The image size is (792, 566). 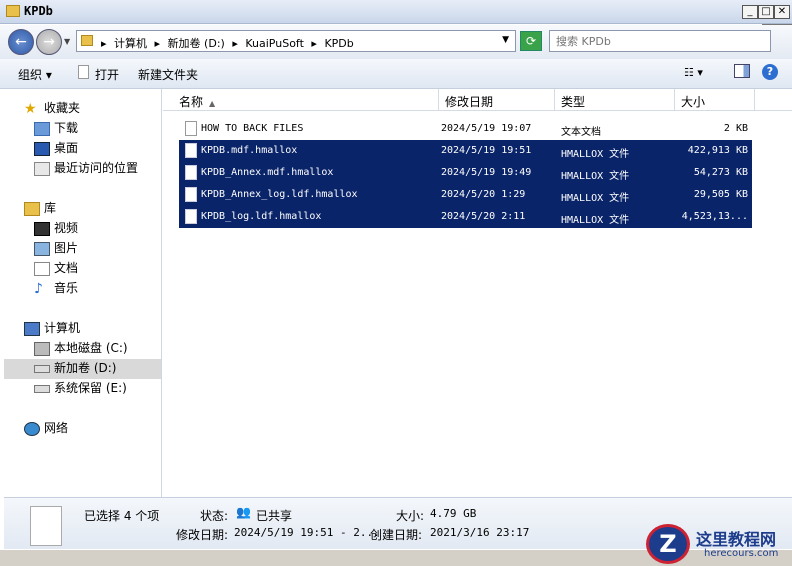 What do you see at coordinates (660, 41) in the screenshot?
I see `search-input` at bounding box center [660, 41].